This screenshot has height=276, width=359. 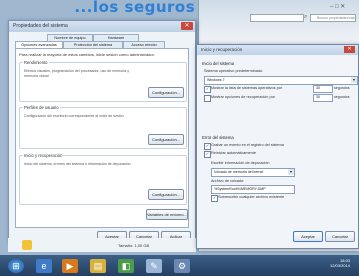 What do you see at coordinates (207, 146) in the screenshot?
I see `write-event-checkbox: ✓` at bounding box center [207, 146].